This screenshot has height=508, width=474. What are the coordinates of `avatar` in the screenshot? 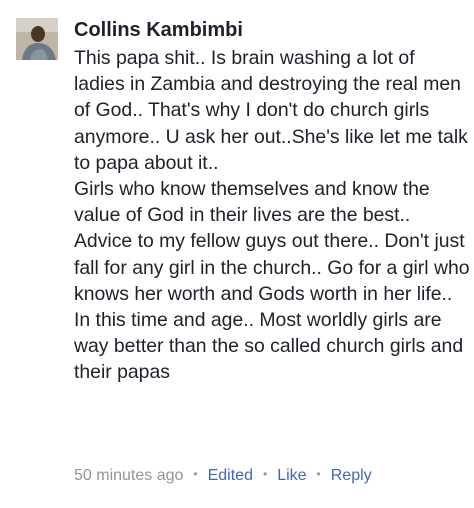 It's located at (37, 39).